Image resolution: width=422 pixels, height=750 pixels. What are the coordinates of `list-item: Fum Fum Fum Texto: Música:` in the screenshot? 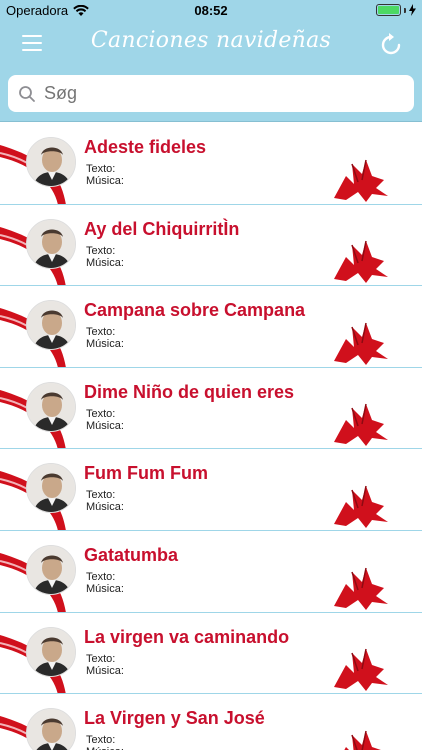 It's located at (211, 490).